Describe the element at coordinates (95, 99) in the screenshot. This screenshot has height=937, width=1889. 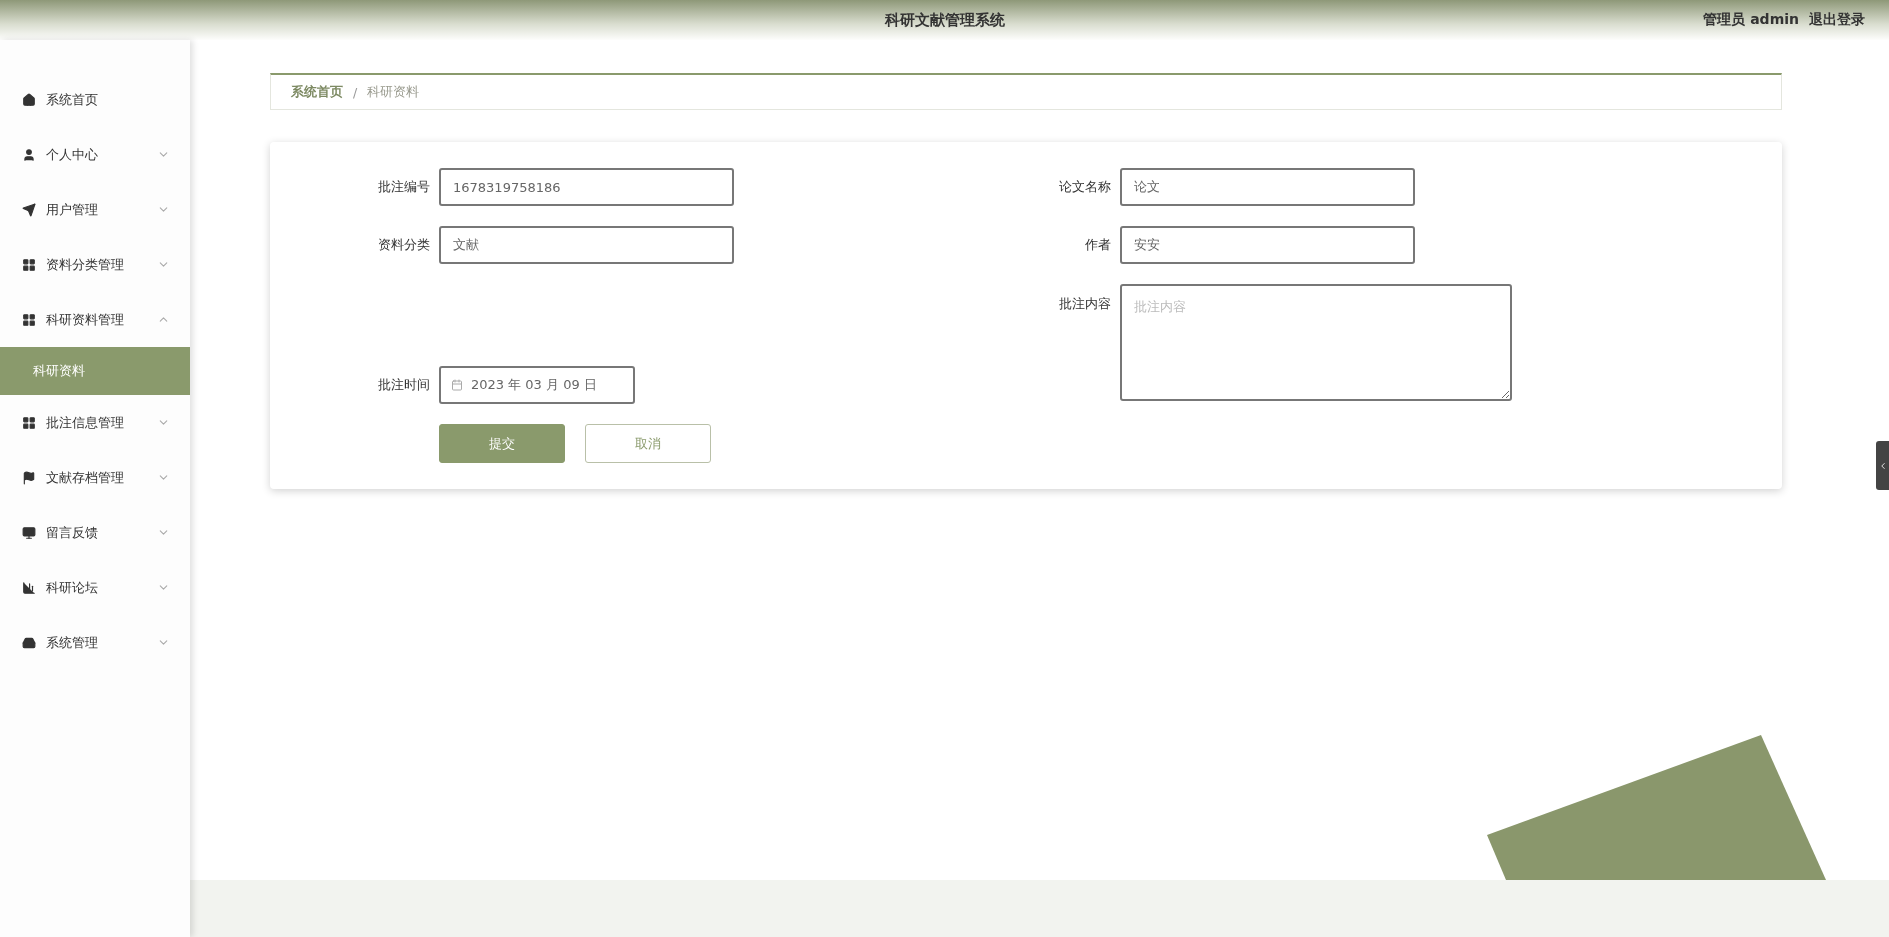
I see `sidebar-item: 系统首页` at that location.